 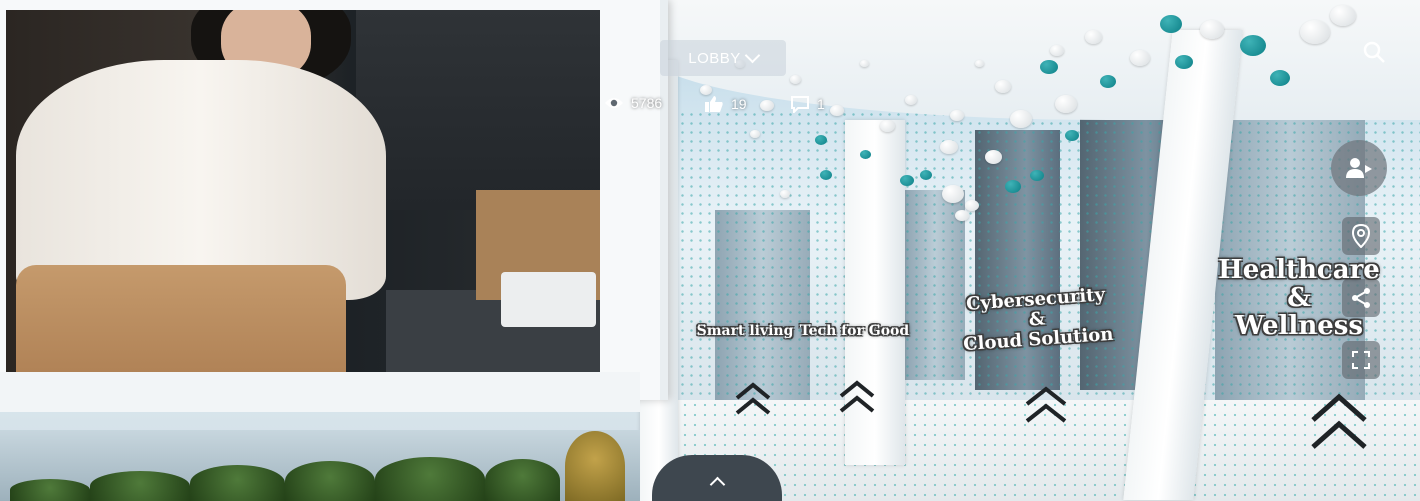 I want to click on zone-label-line: Tech for Good, so click(x=854, y=331).